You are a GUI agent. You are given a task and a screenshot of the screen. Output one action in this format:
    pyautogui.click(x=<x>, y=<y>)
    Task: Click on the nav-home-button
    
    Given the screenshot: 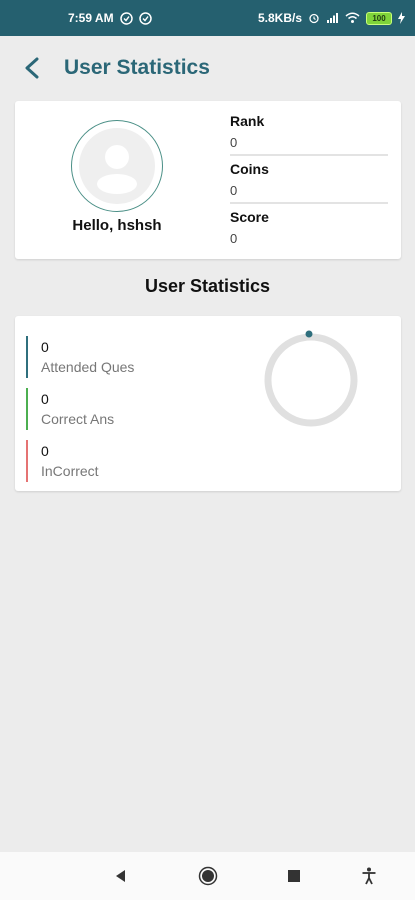 What is the action you would take?
    pyautogui.click(x=208, y=876)
    